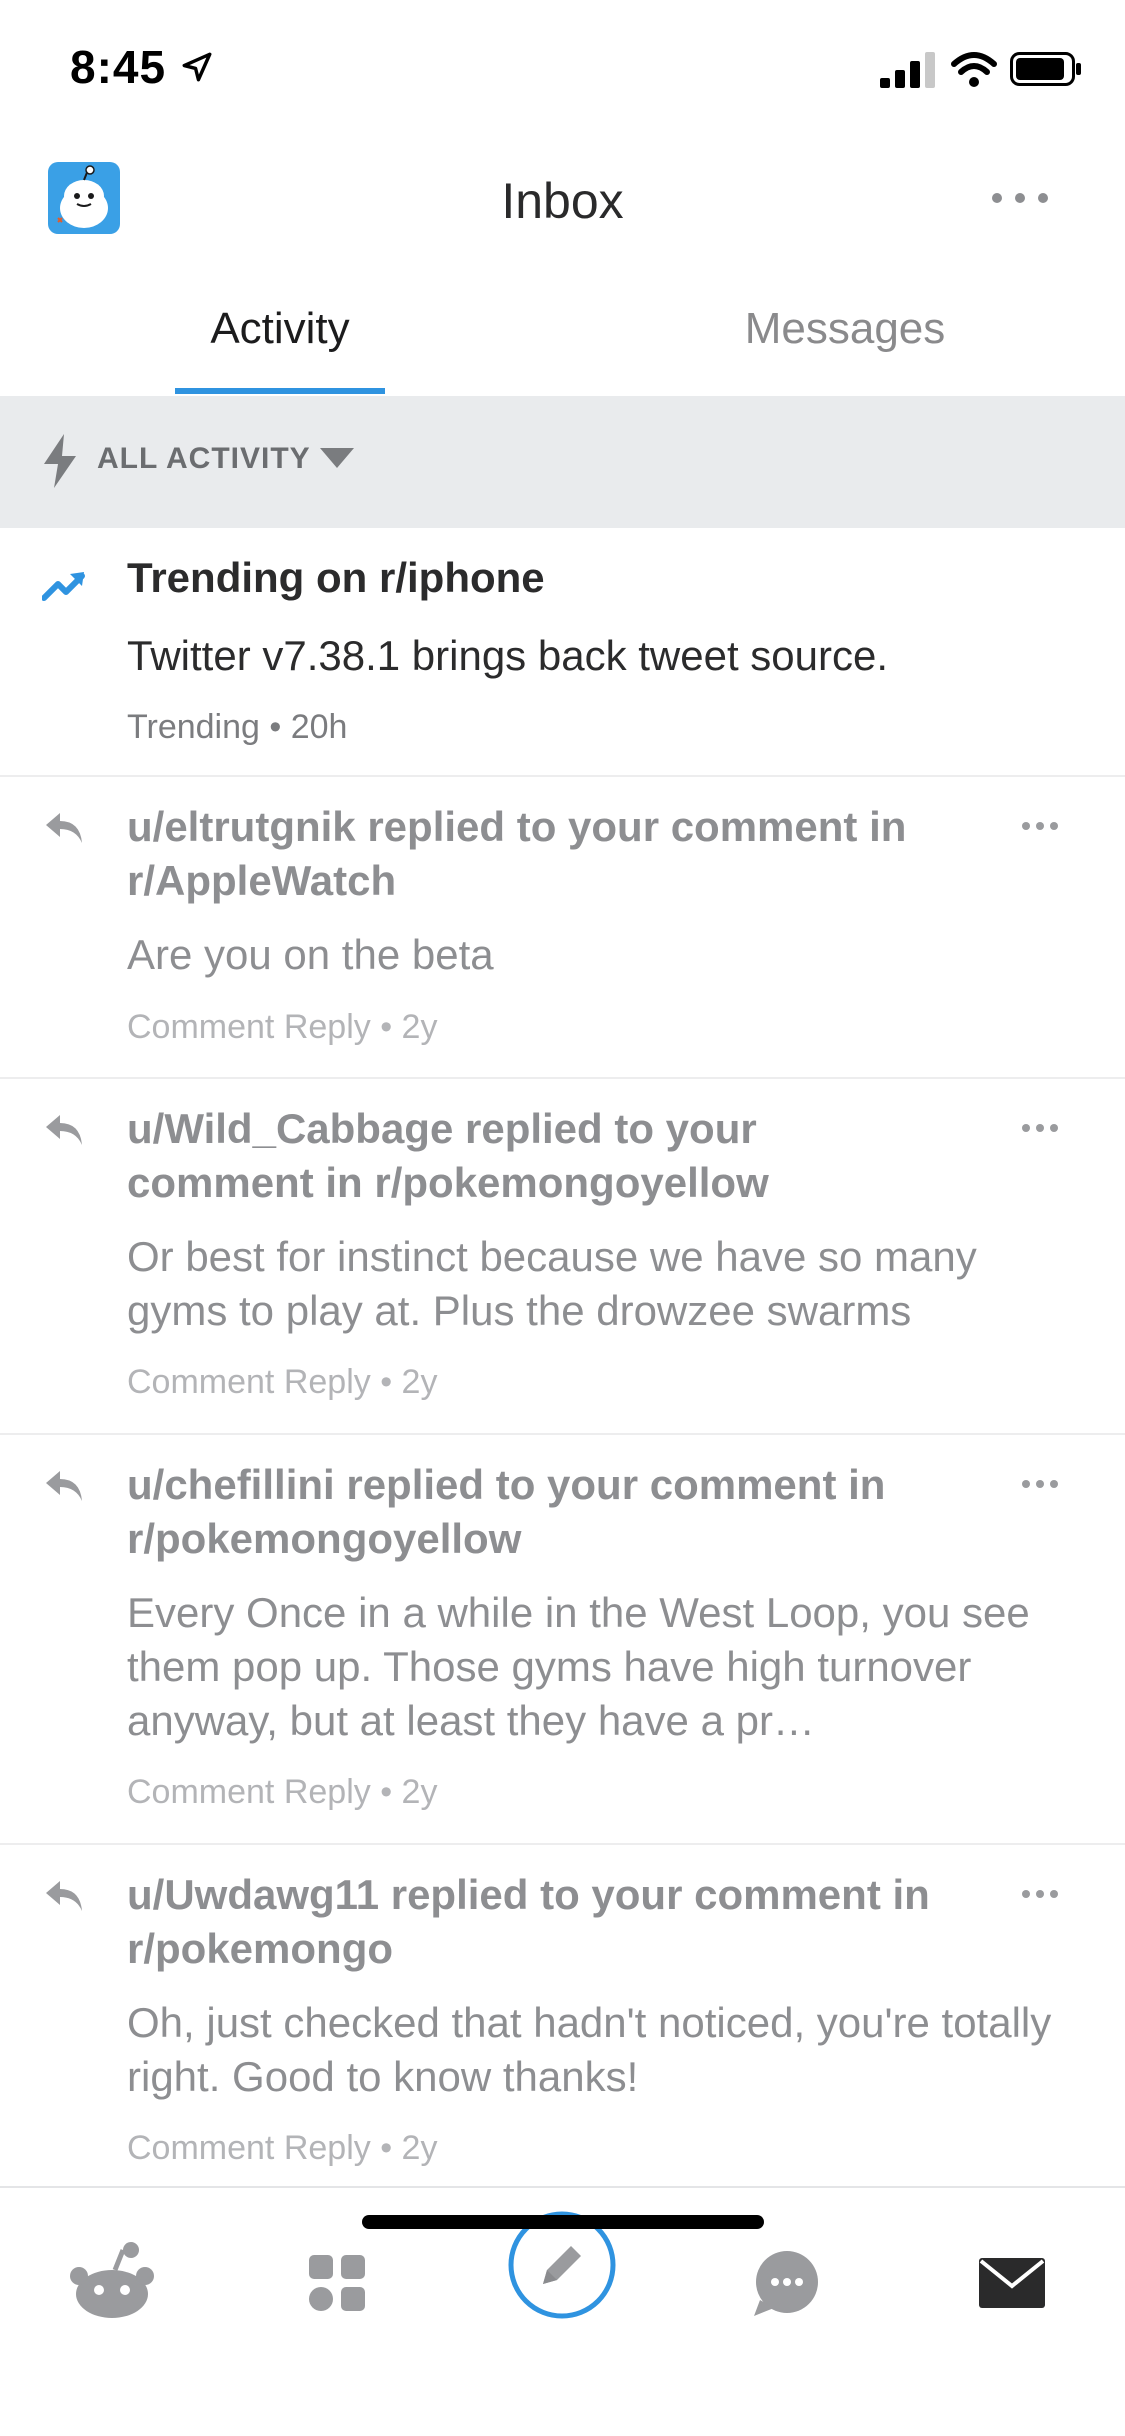  I want to click on signal-icon, so click(907, 70).